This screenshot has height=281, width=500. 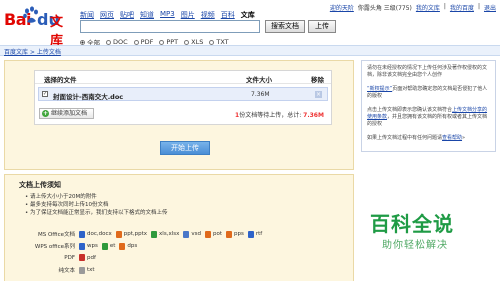 I want to click on tip-rights: “新权提示”页面对帮助您确定您的文档是否侵犯了他人的版权, so click(x=427, y=92).